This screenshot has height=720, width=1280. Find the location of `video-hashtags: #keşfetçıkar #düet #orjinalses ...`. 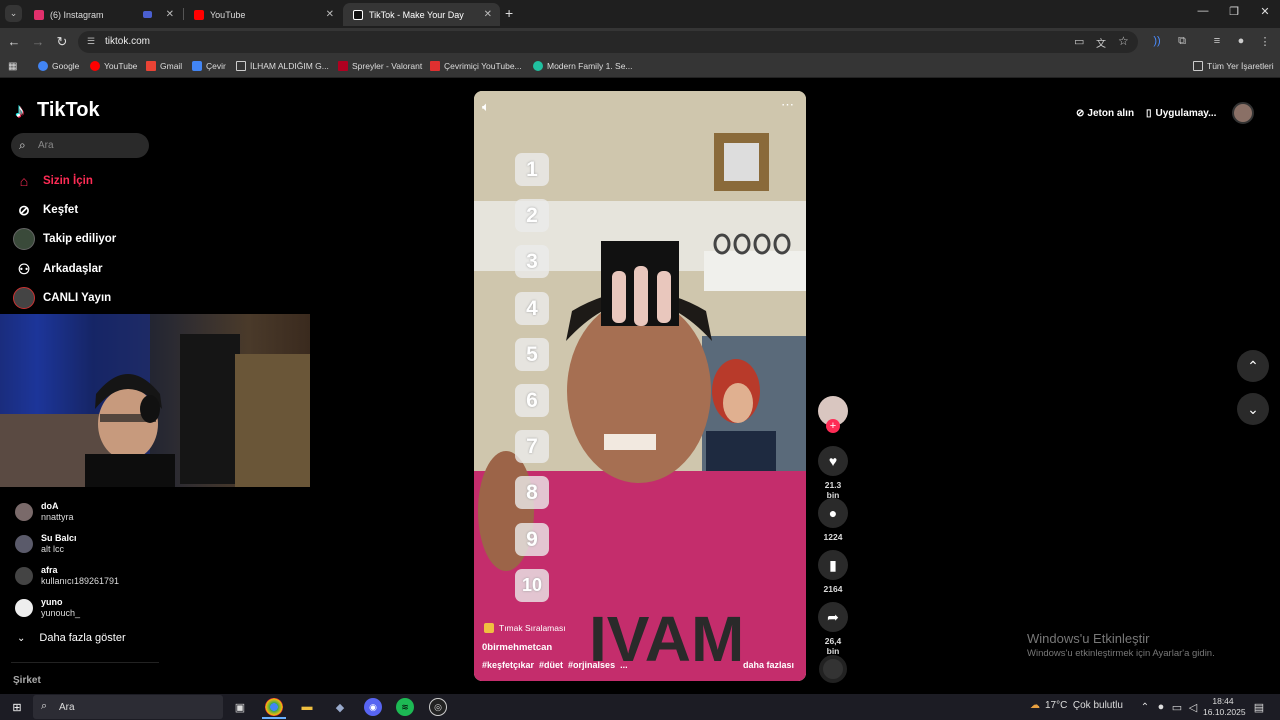

video-hashtags: #keşfetçıkar #düet #orjinalses ... is located at coordinates (555, 665).